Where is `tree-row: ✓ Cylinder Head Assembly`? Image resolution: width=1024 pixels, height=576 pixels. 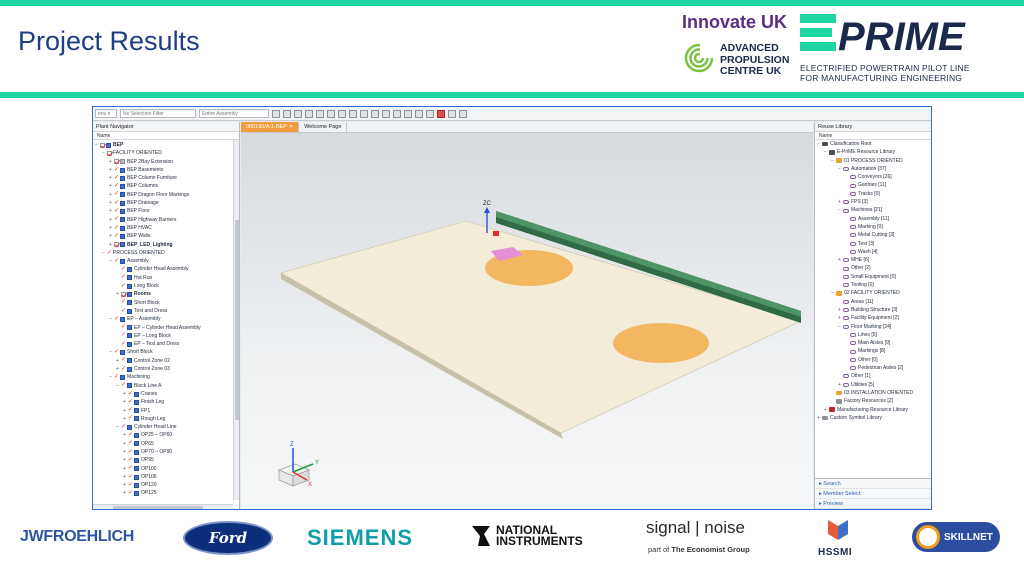
tree-row: ✓ Cylinder Head Assembly is located at coordinates (166, 269).